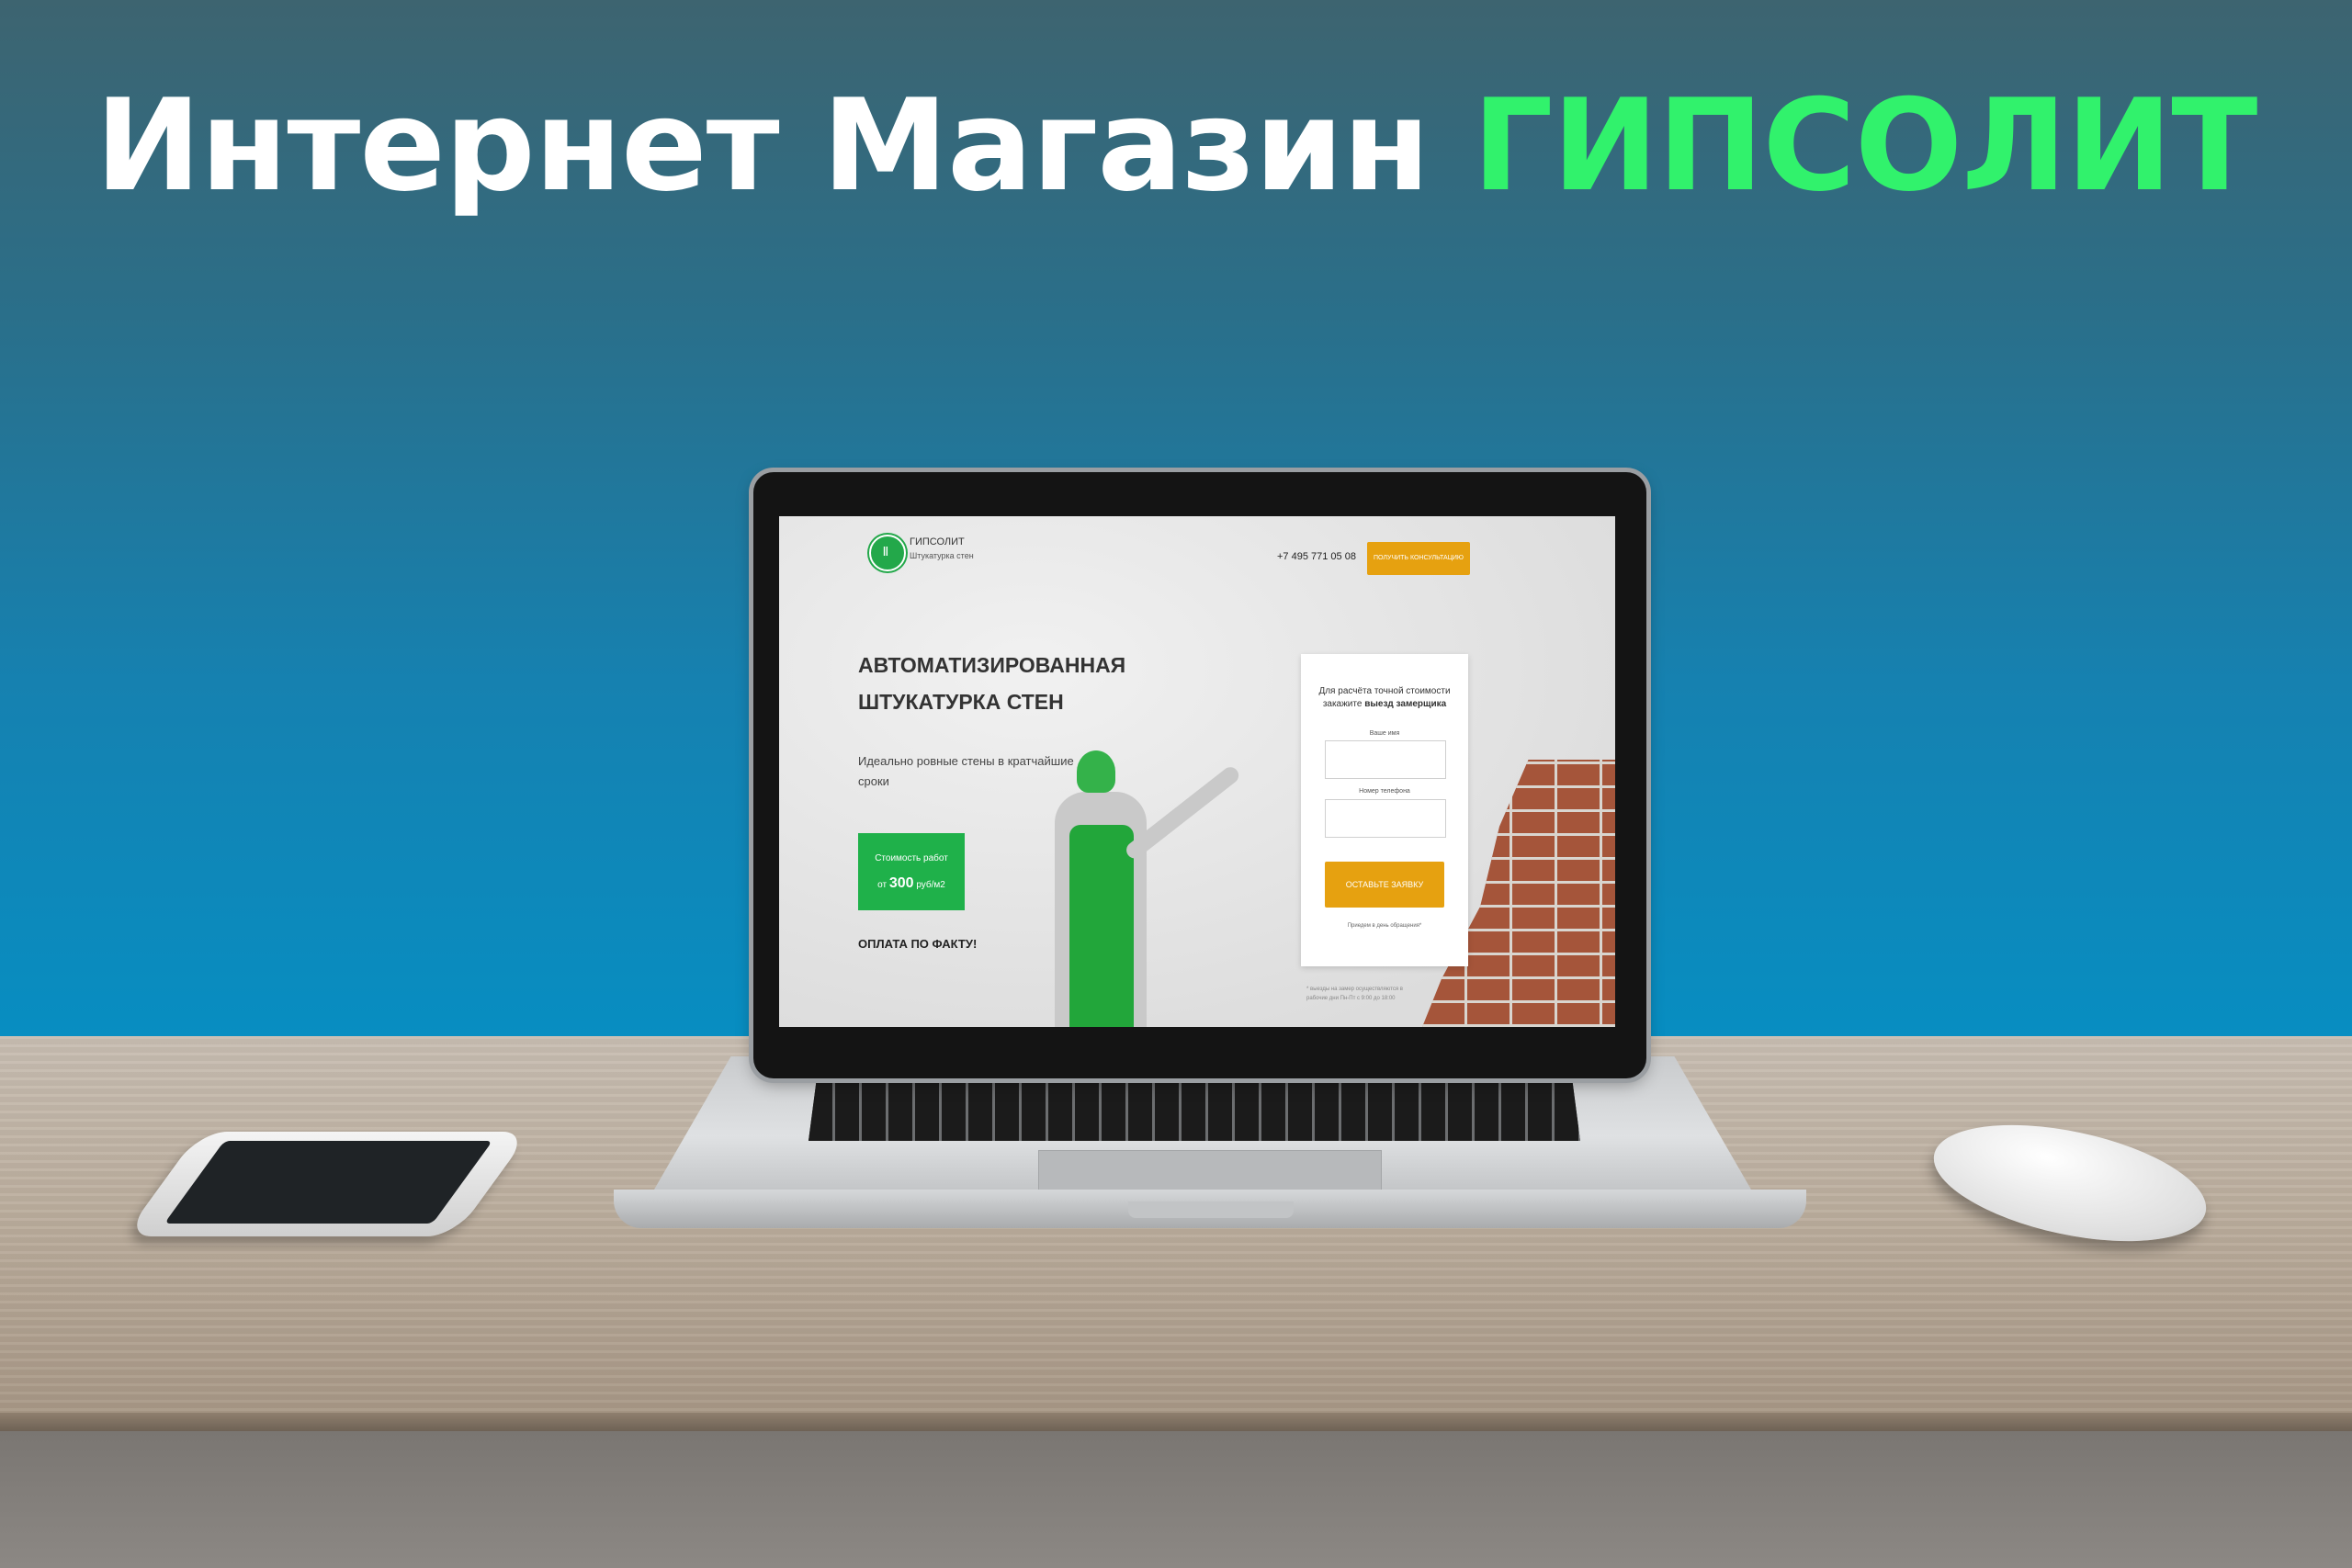 Image resolution: width=2352 pixels, height=1568 pixels. Describe the element at coordinates (885, 551) in the screenshot. I see `pillar-icon: Ⅱ` at that location.